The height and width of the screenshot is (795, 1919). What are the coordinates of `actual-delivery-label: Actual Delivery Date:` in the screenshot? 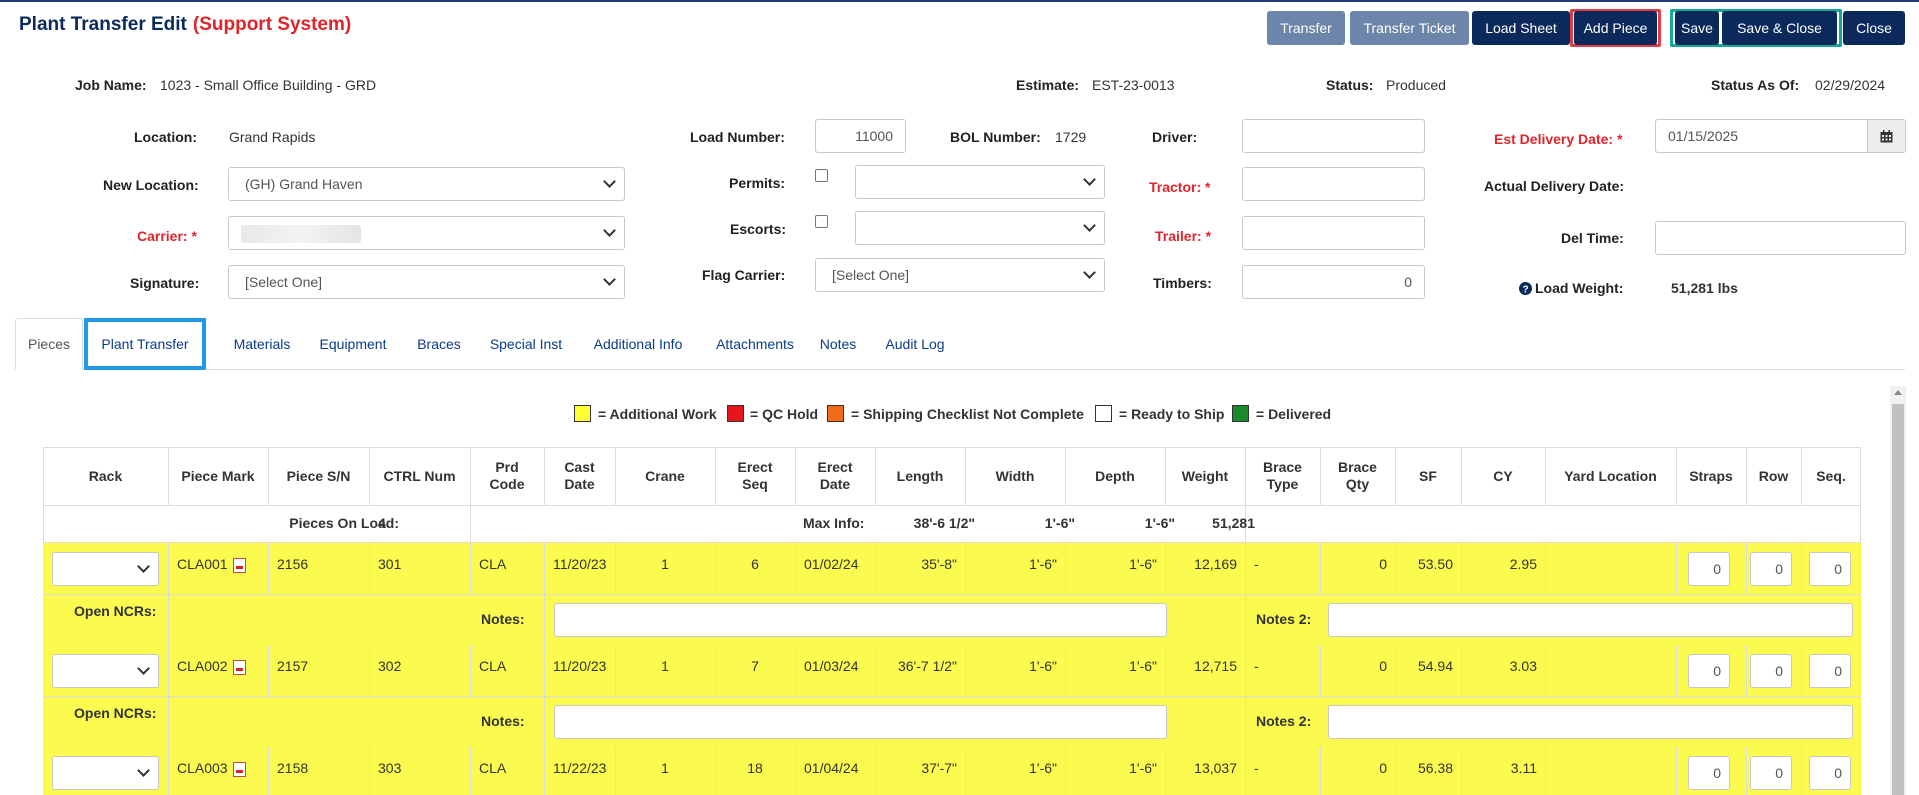 It's located at (1554, 186).